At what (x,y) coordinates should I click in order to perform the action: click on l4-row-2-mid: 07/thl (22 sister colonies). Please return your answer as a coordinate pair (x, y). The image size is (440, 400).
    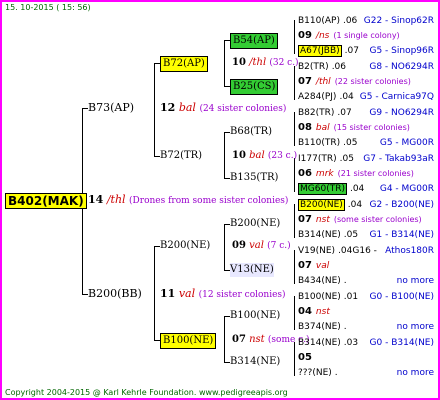
    Looking at the image, I should click on (367, 82).